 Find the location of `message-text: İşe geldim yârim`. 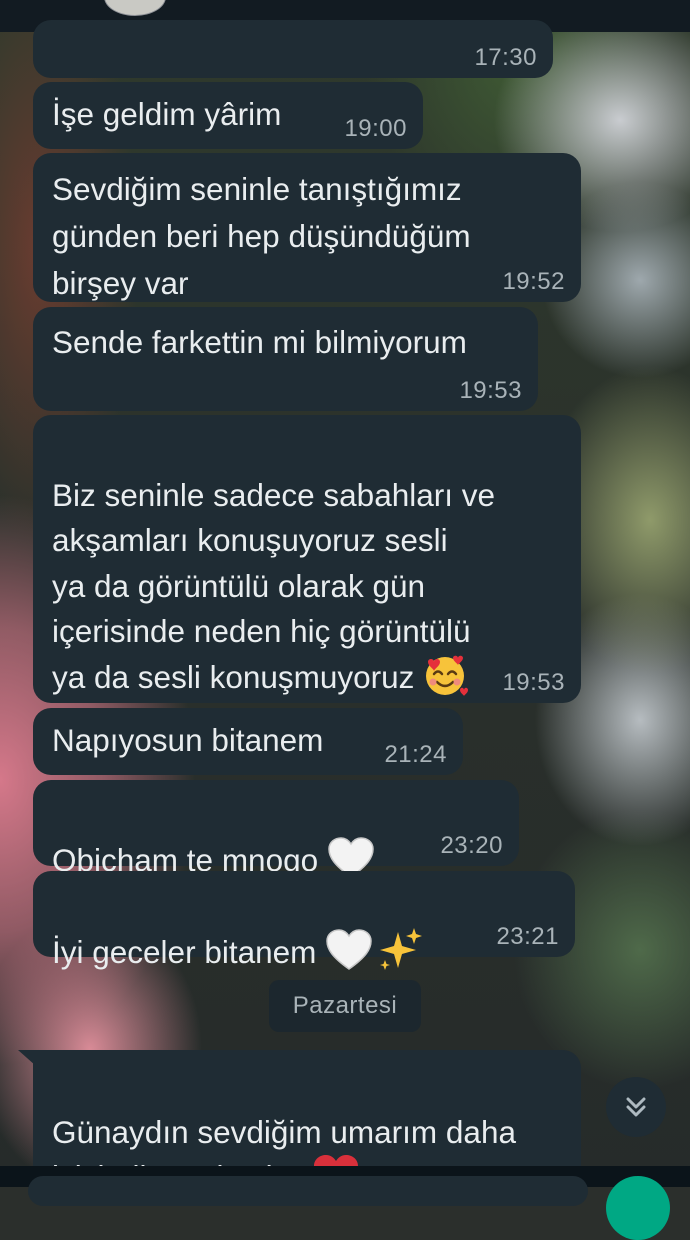

message-text: İşe geldim yârim is located at coordinates (167, 114).